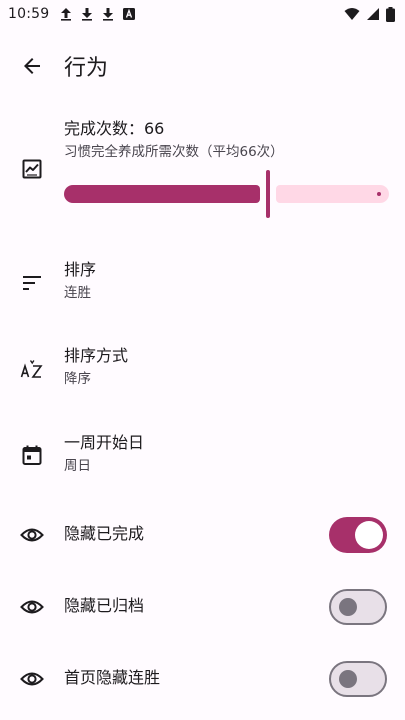 This screenshot has width=405, height=720. I want to click on toggle-hide-archived-label: 隐藏已归档, so click(104, 605).